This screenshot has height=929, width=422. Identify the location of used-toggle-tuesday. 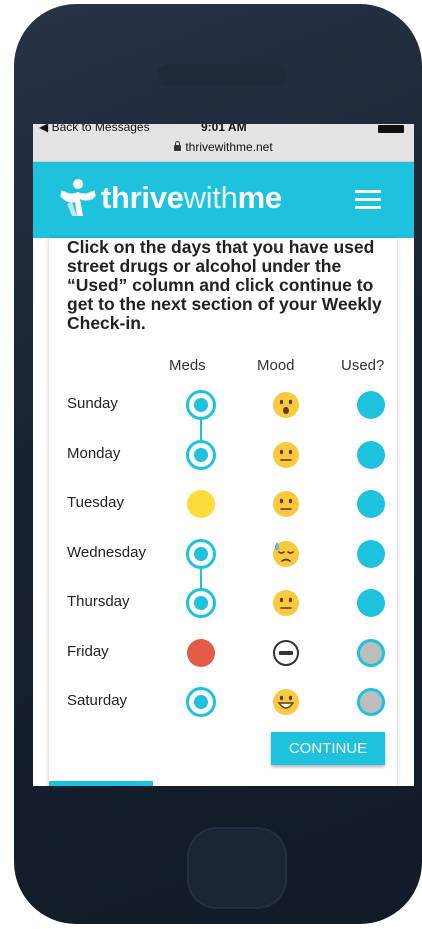
(371, 504).